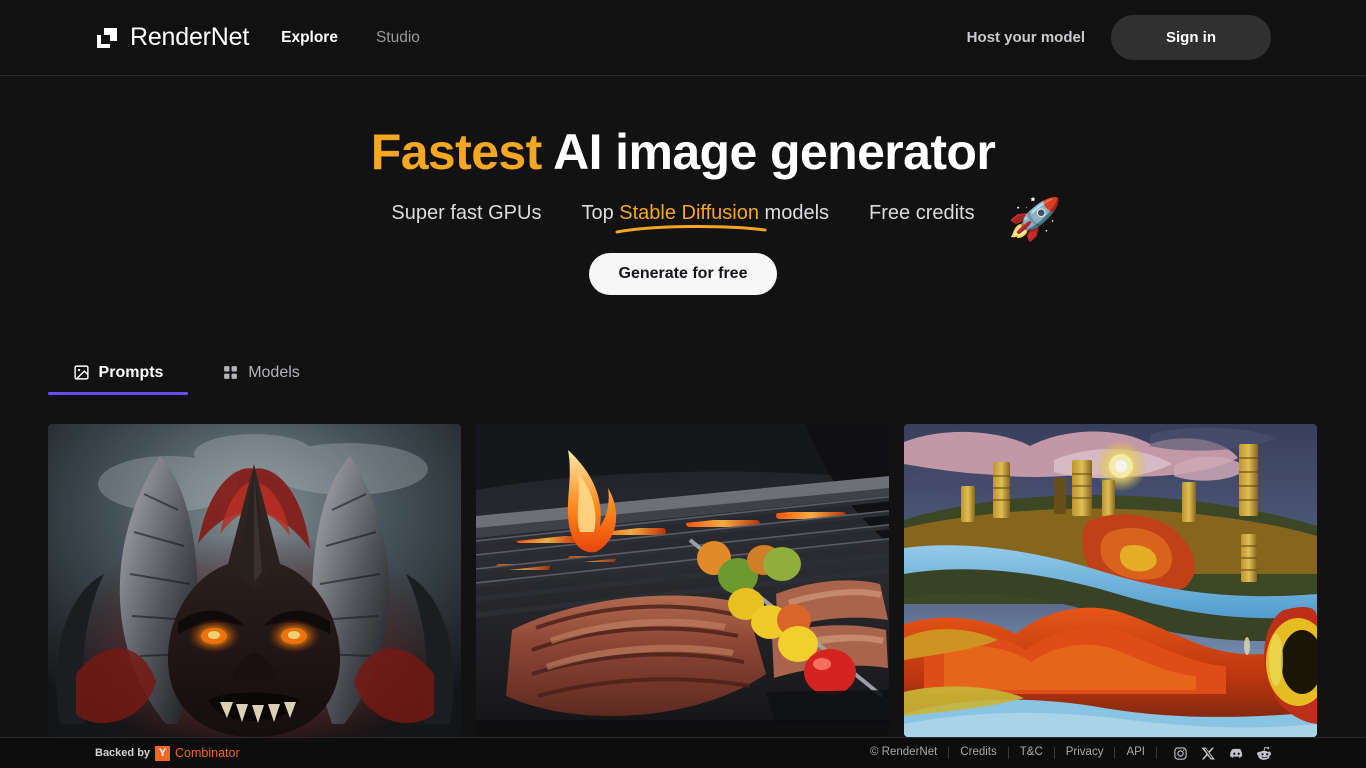 The height and width of the screenshot is (768, 1366). I want to click on tab-prompts: Prompts, so click(118, 376).